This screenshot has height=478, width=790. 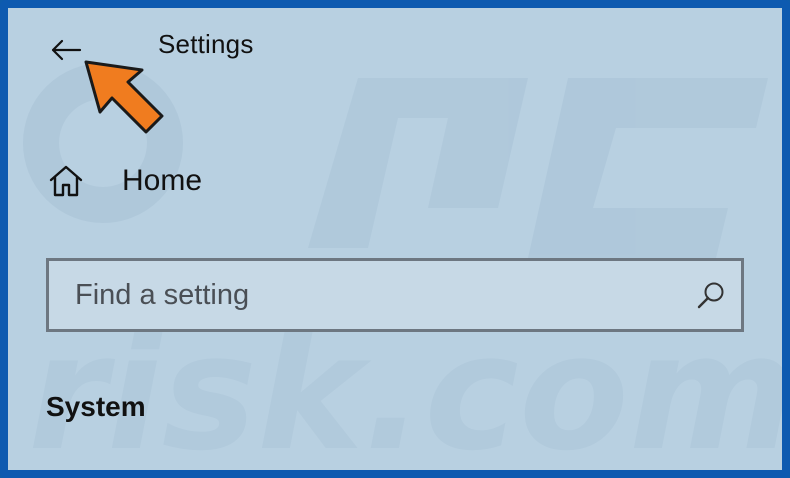 I want to click on search-icon, so click(x=711, y=295).